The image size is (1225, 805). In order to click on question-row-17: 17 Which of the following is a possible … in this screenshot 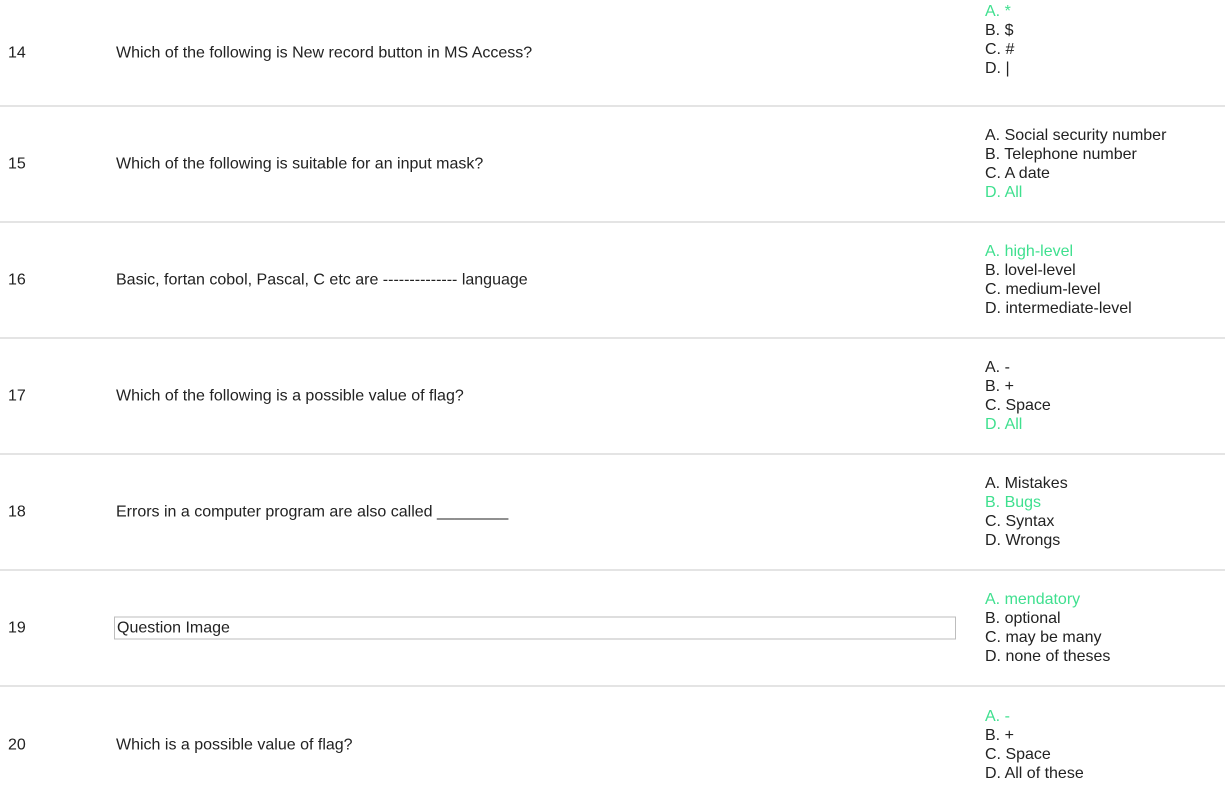, I will do `click(612, 397)`.